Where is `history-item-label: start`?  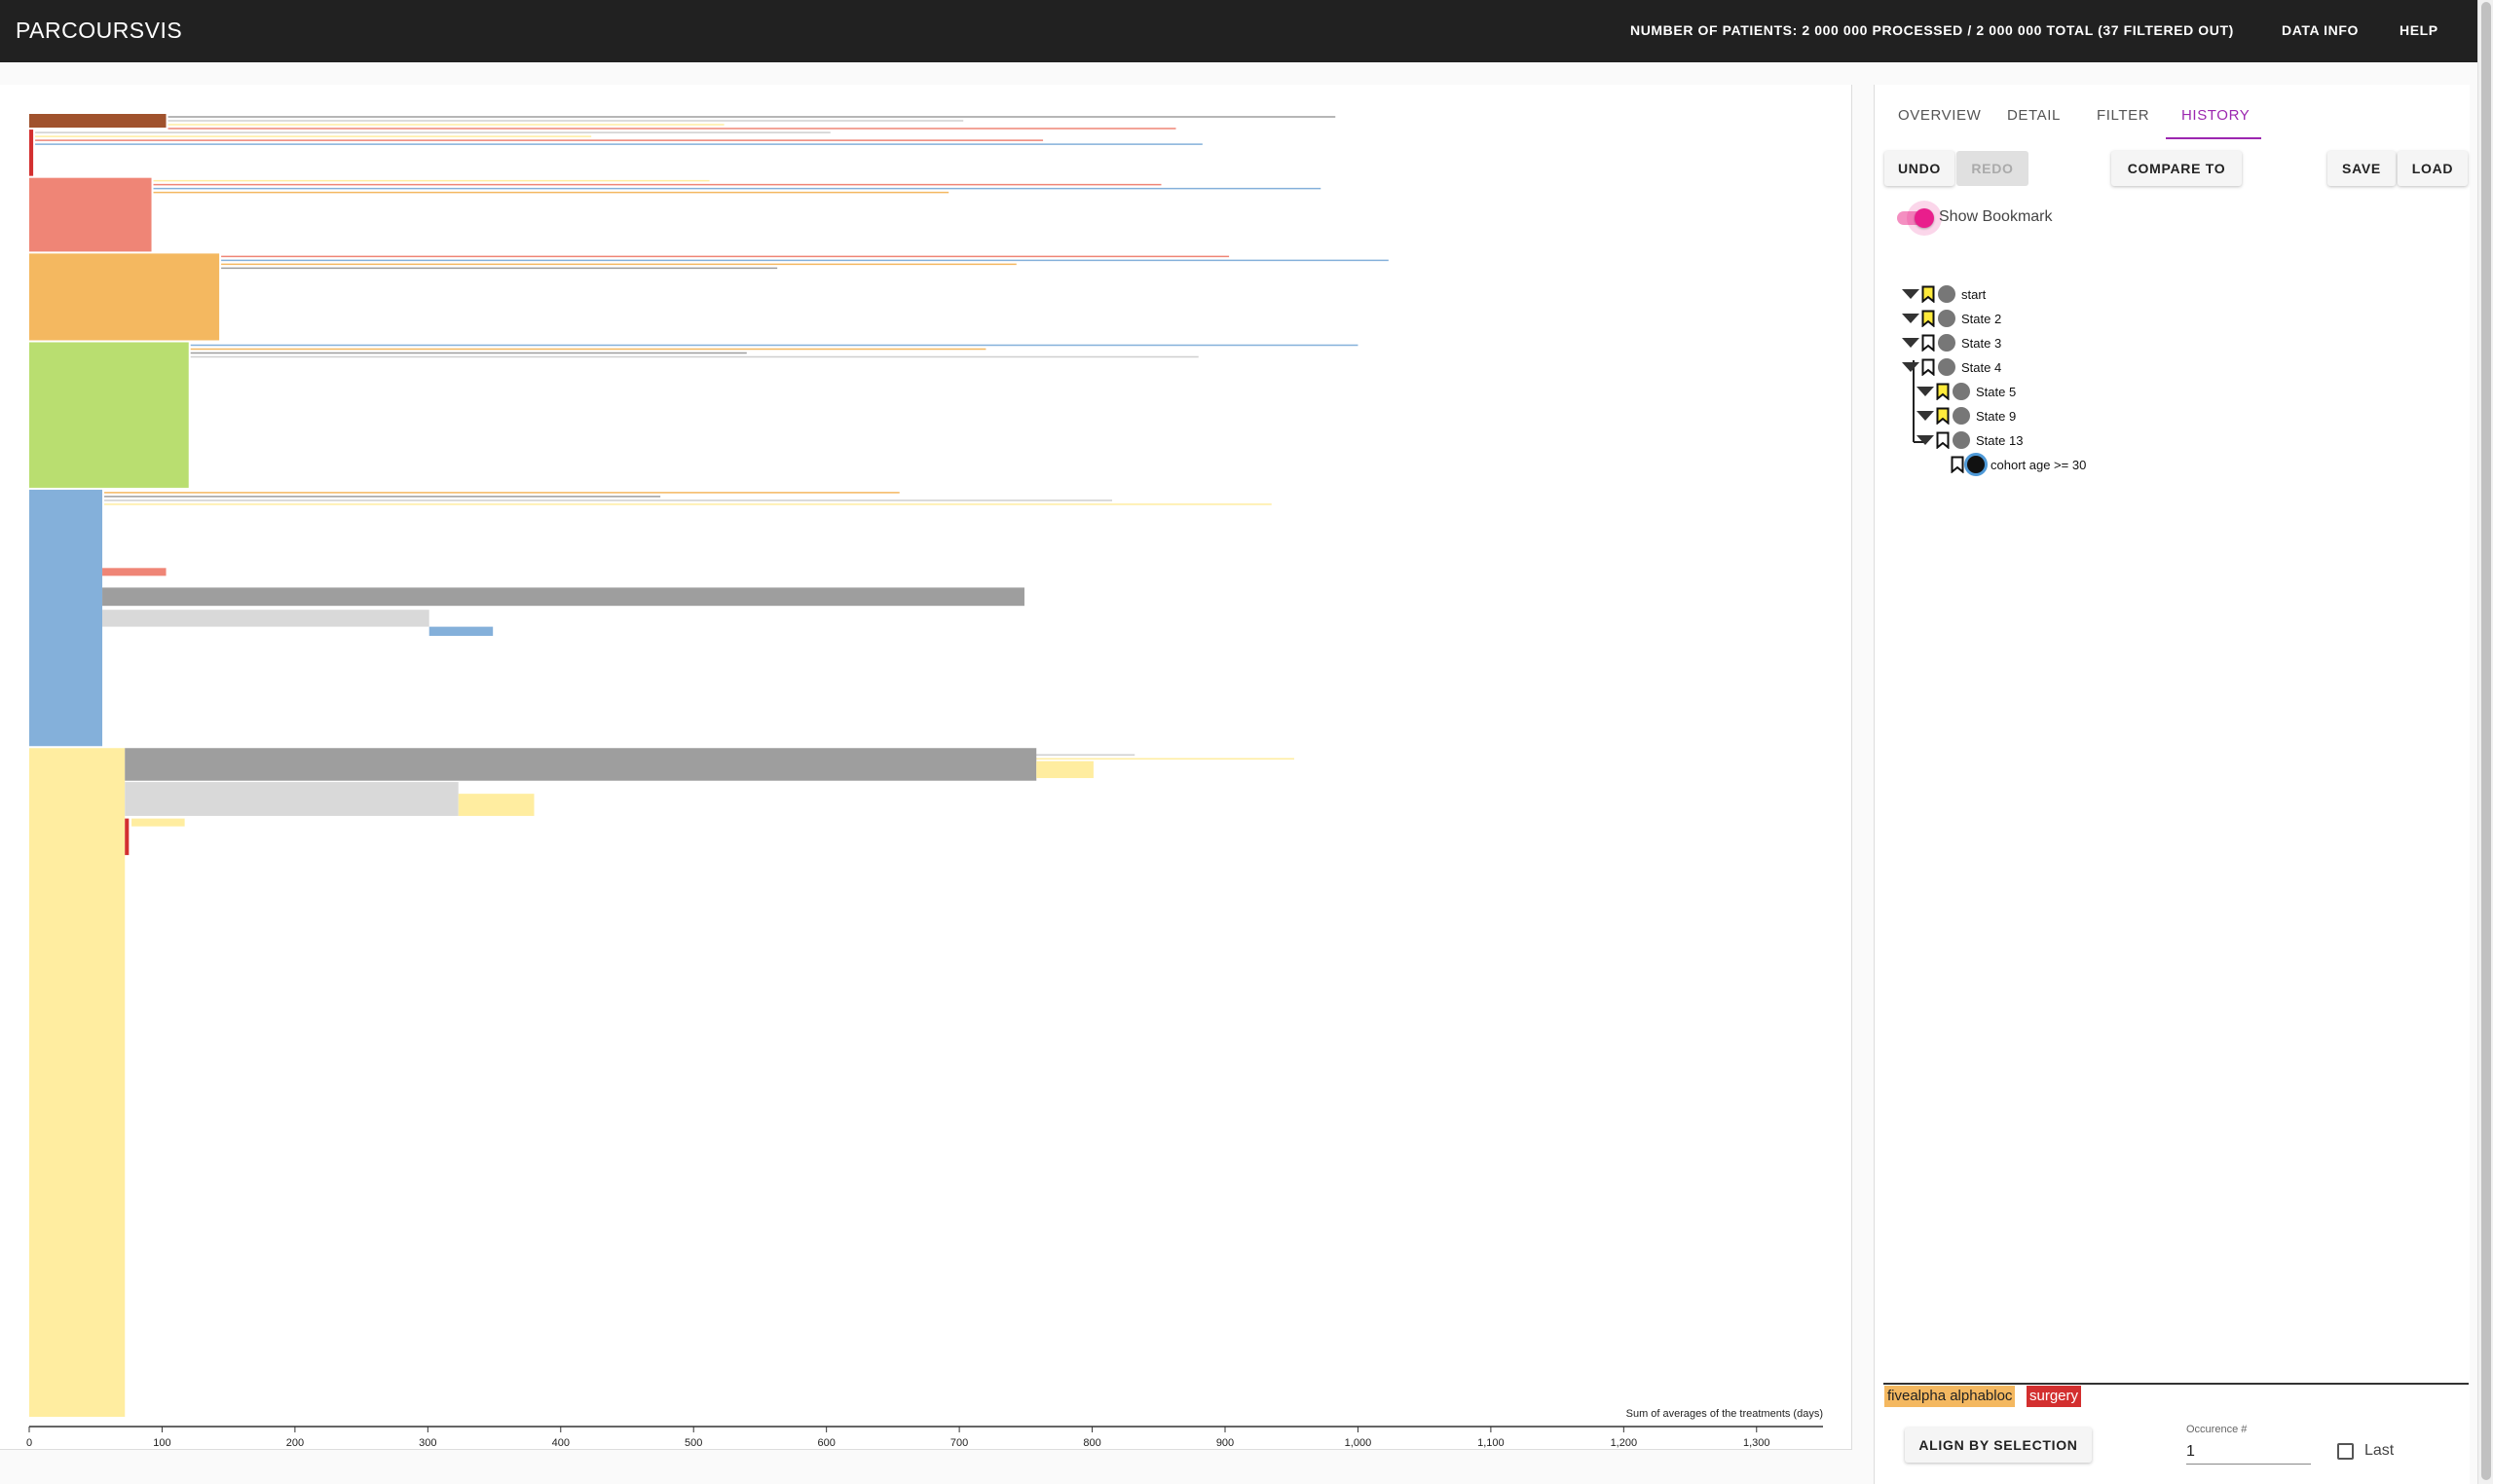 history-item-label: start is located at coordinates (1974, 294).